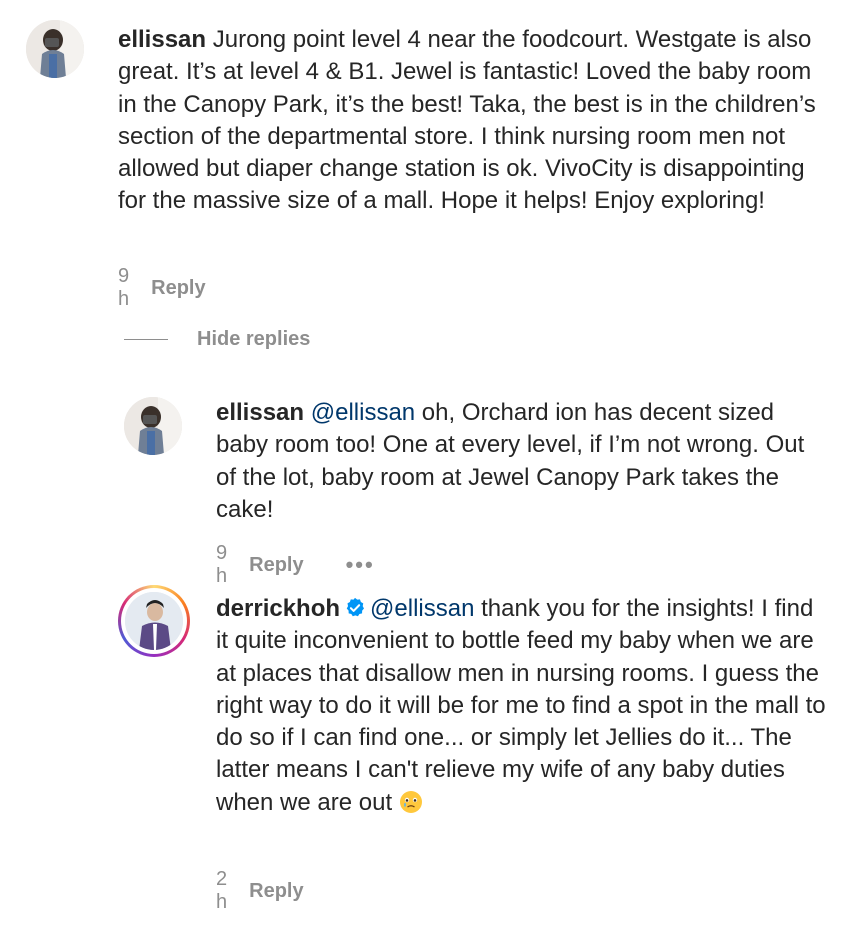 This screenshot has width=844, height=936. What do you see at coordinates (254, 339) in the screenshot?
I see `hide-replies-label: Hide replies` at bounding box center [254, 339].